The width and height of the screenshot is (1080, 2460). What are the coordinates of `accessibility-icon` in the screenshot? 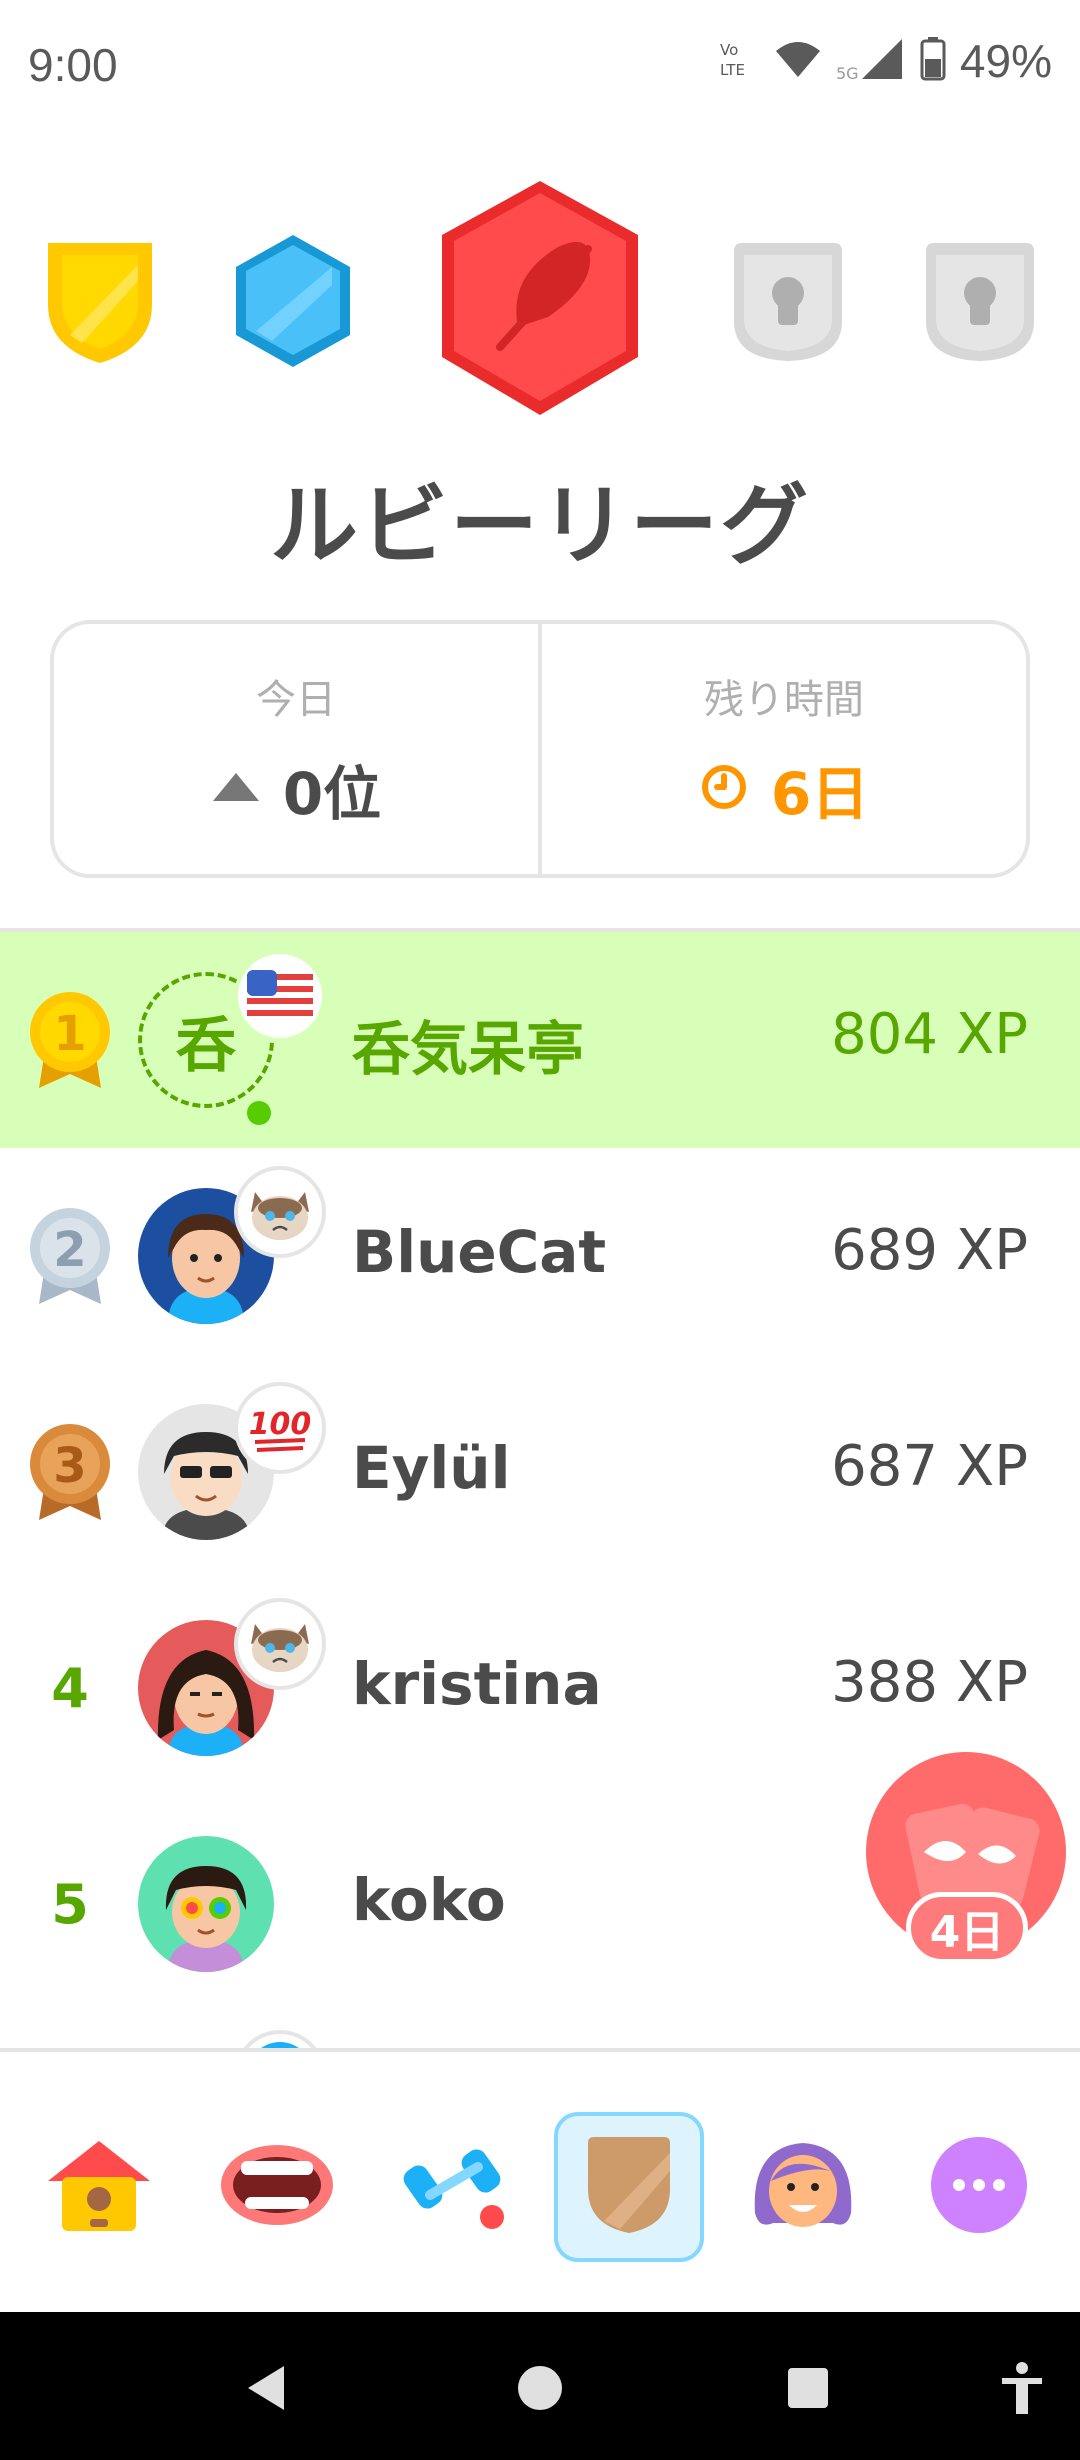 It's located at (1022, 2390).